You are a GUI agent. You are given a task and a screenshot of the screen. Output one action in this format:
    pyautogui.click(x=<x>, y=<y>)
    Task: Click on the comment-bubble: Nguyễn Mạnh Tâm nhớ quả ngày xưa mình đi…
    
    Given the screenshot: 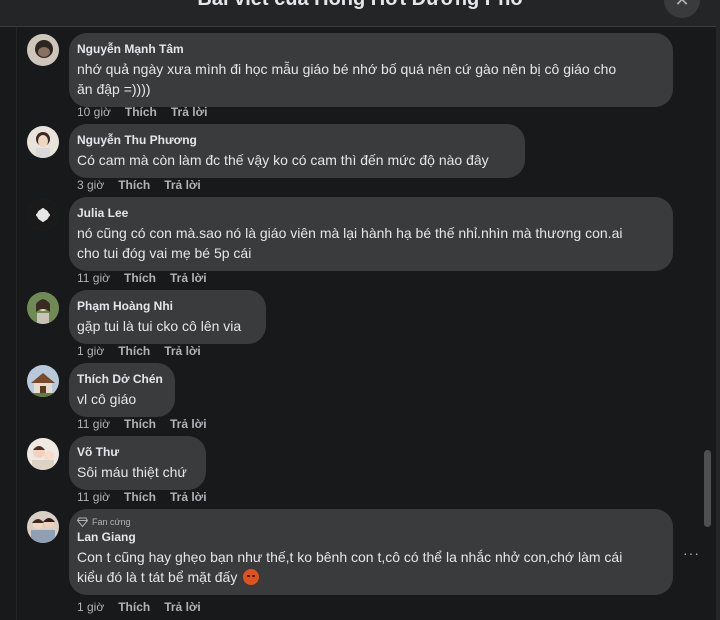 What is the action you would take?
    pyautogui.click(x=371, y=70)
    